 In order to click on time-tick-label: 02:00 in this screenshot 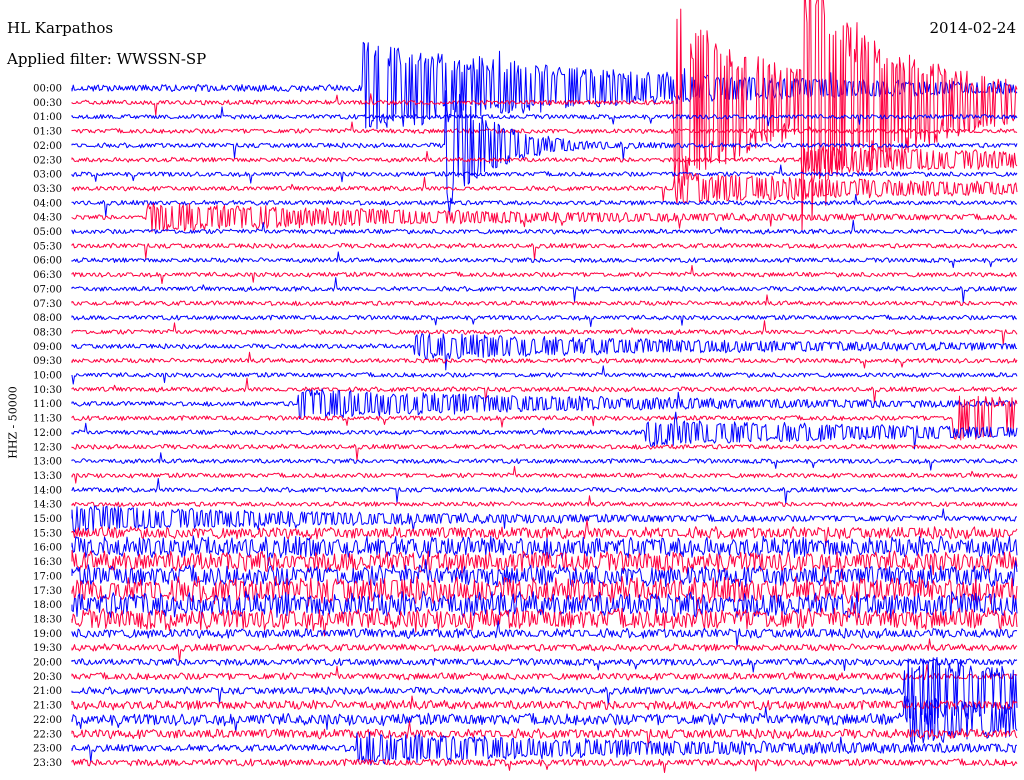, I will do `click(47, 146)`.